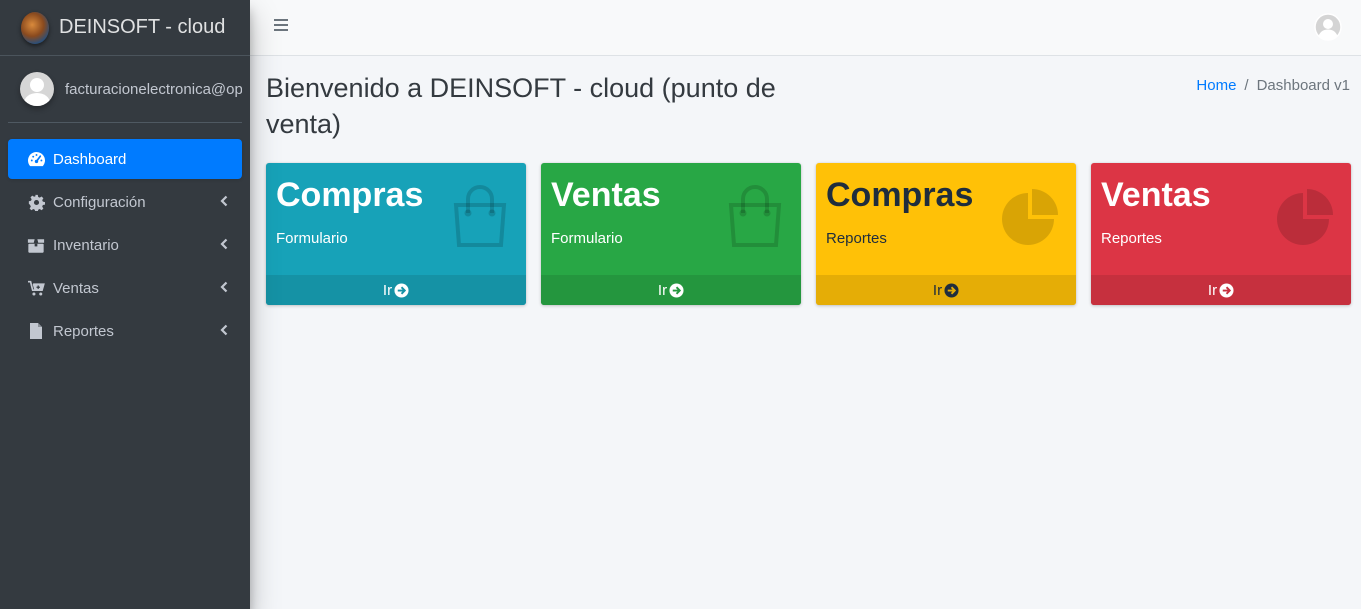 Image resolution: width=1361 pixels, height=609 pixels. Describe the element at coordinates (1221, 234) in the screenshot. I see `small-box-ventas-reportes: Ventas Reportes Ir` at that location.